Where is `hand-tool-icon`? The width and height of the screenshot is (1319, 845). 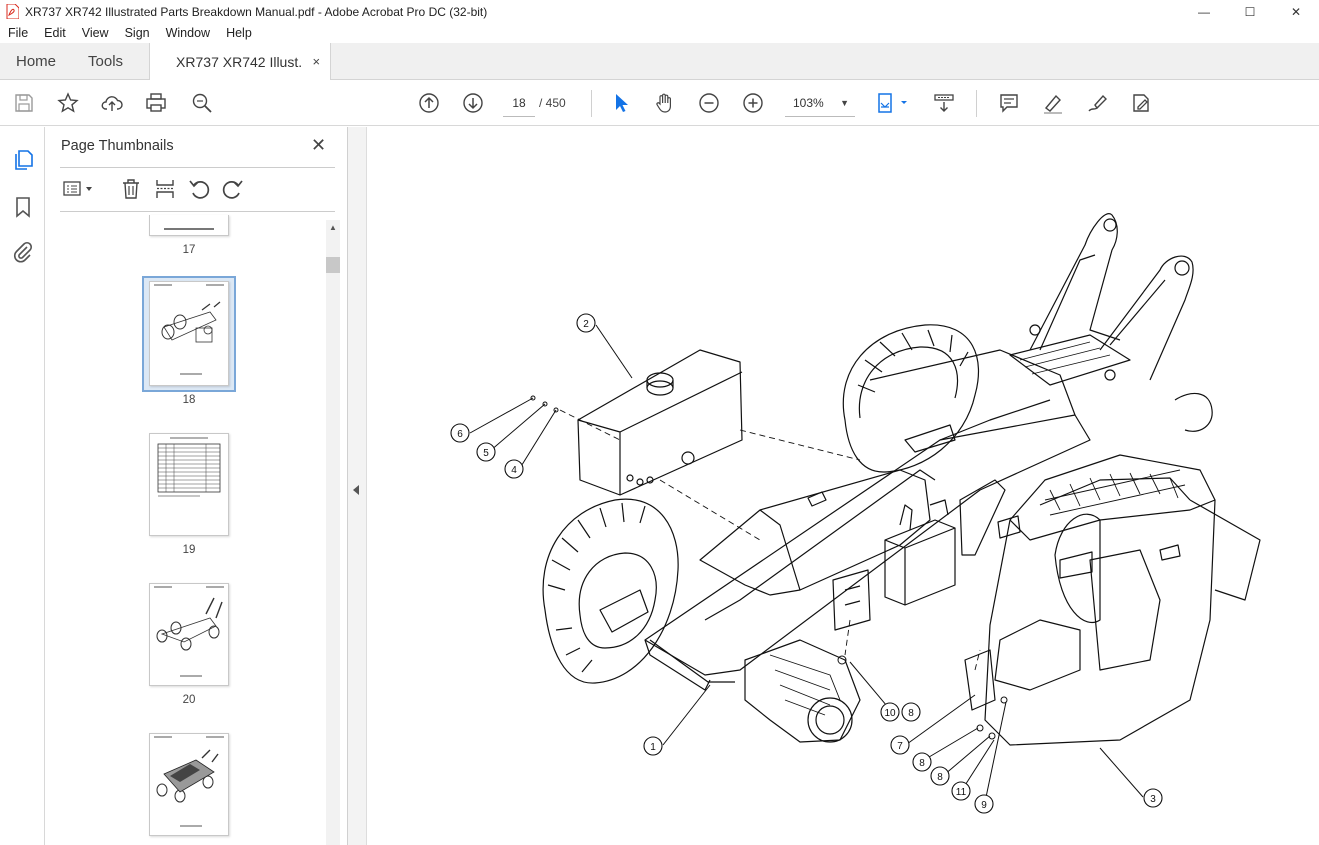
hand-tool-icon is located at coordinates (665, 103).